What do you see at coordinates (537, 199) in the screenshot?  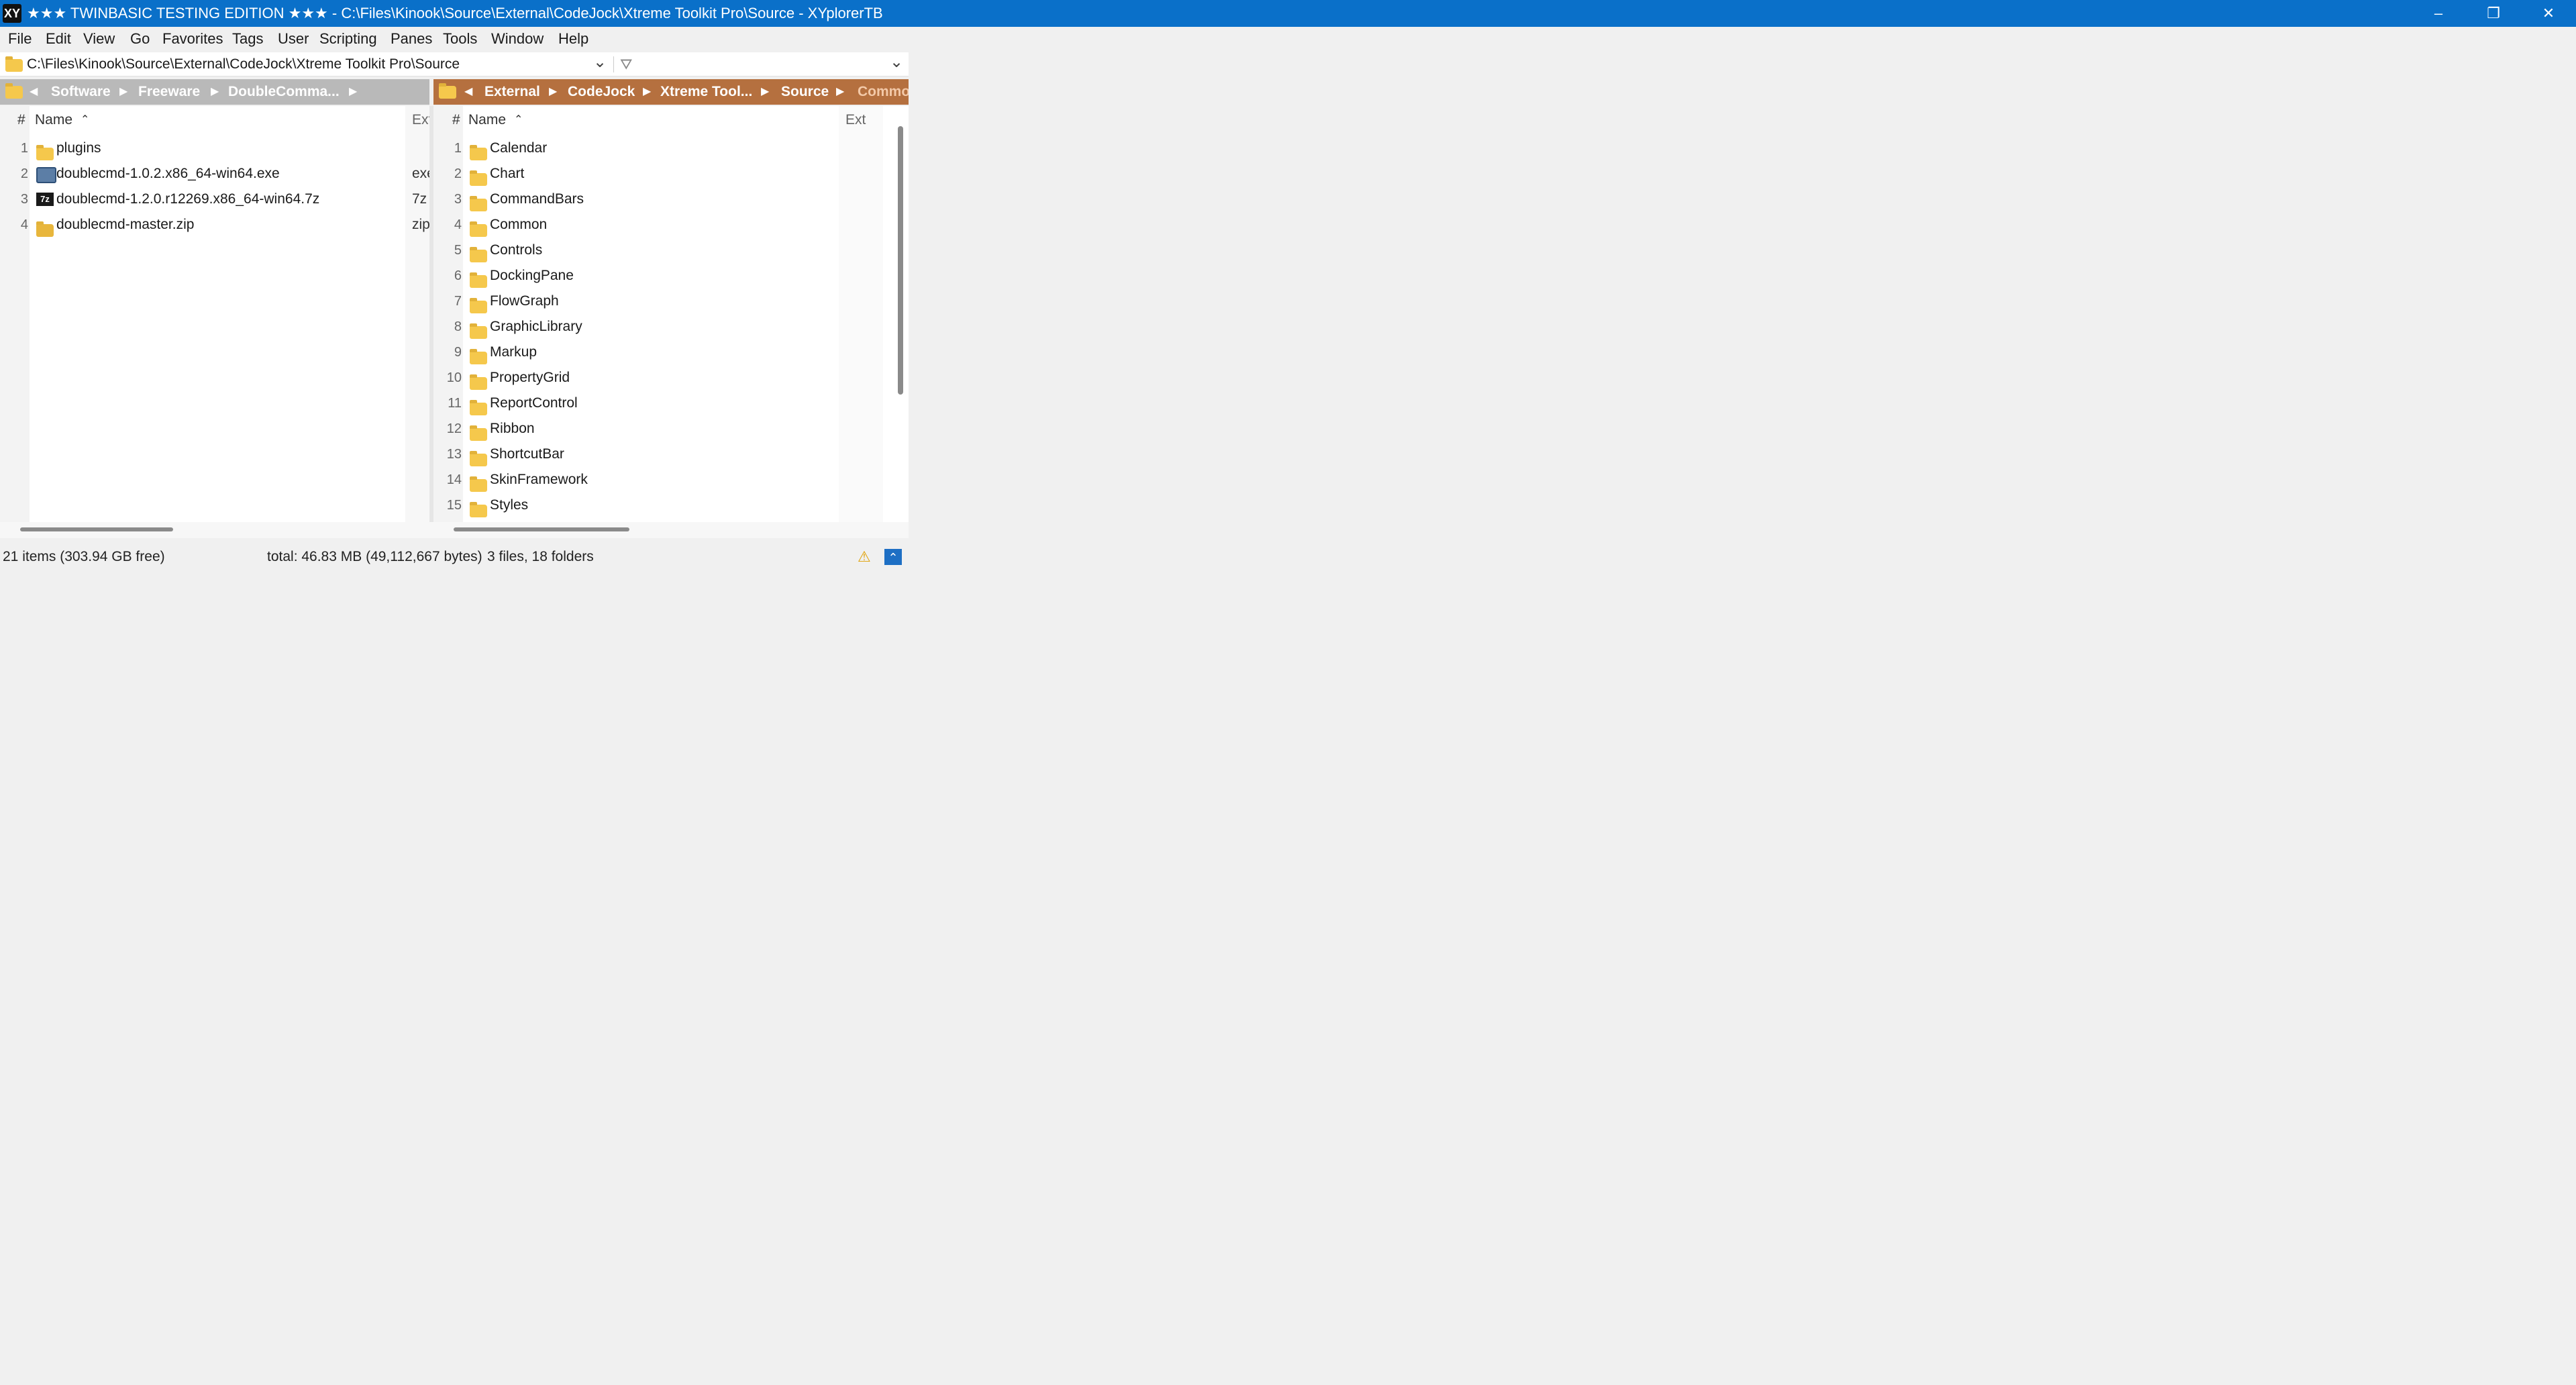 I see `folder-name: CommandBars` at bounding box center [537, 199].